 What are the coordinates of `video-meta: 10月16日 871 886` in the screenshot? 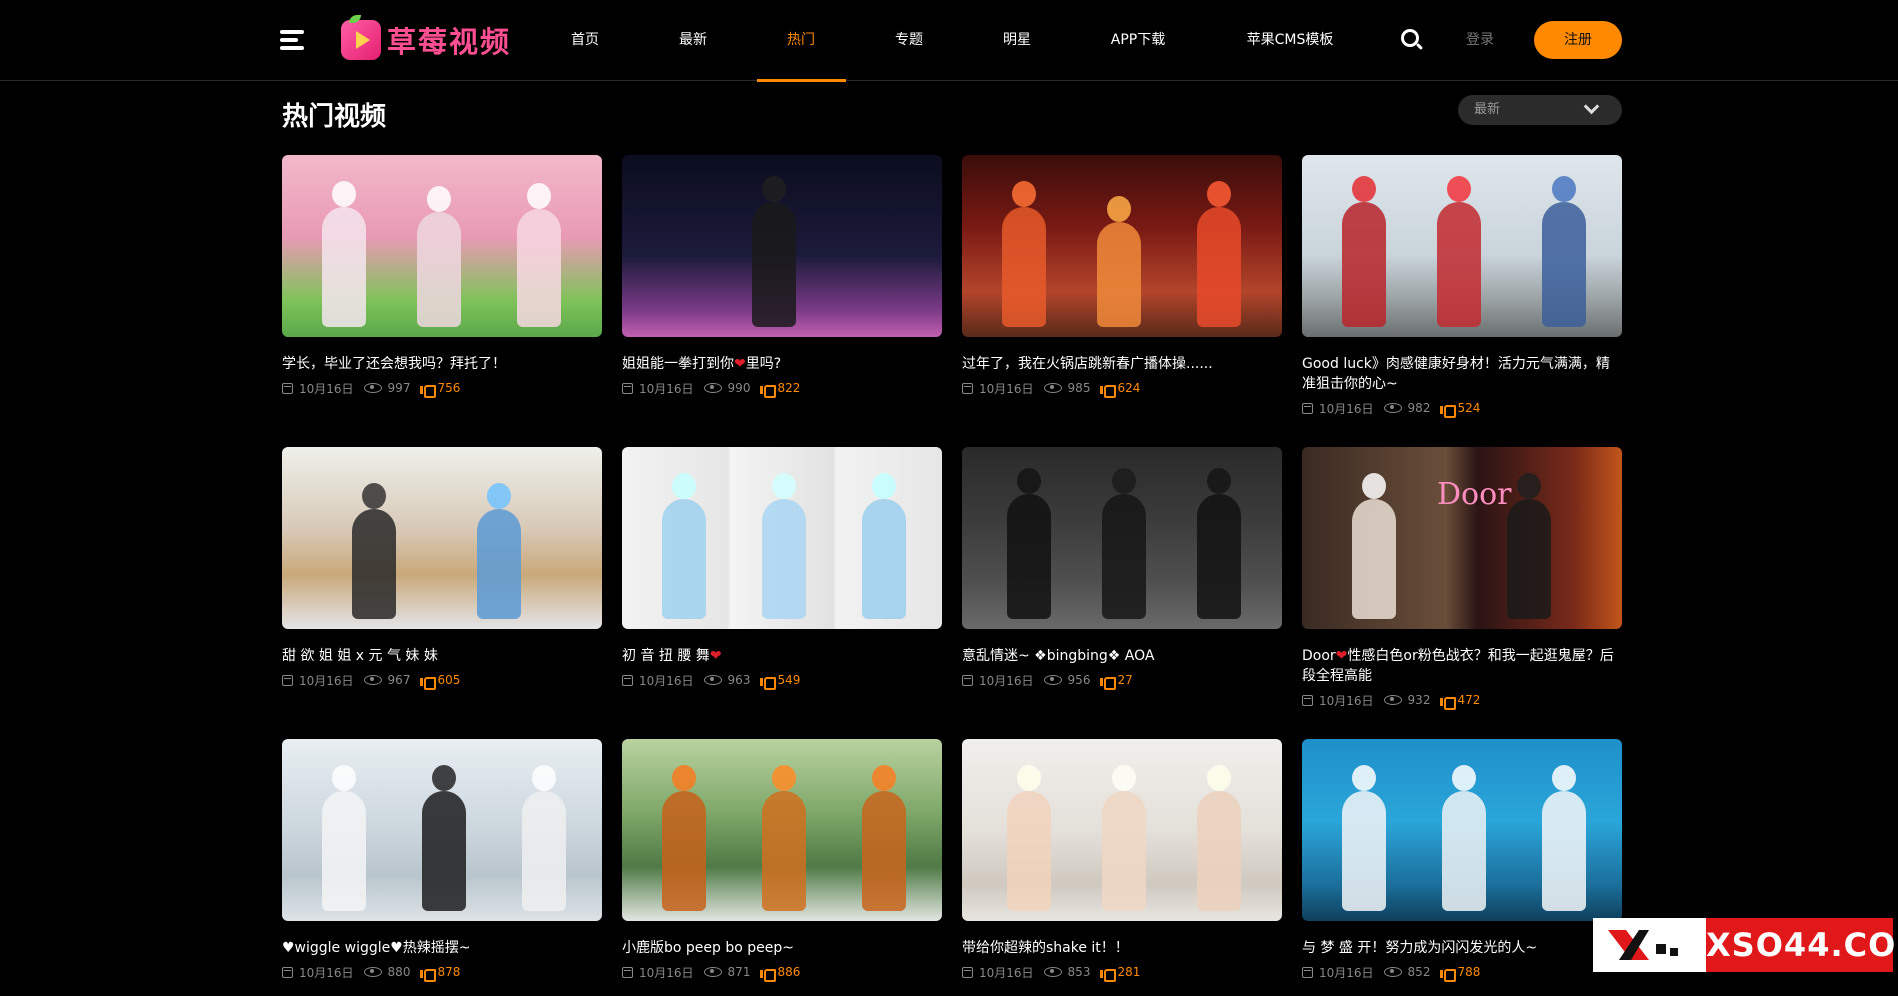 It's located at (782, 973).